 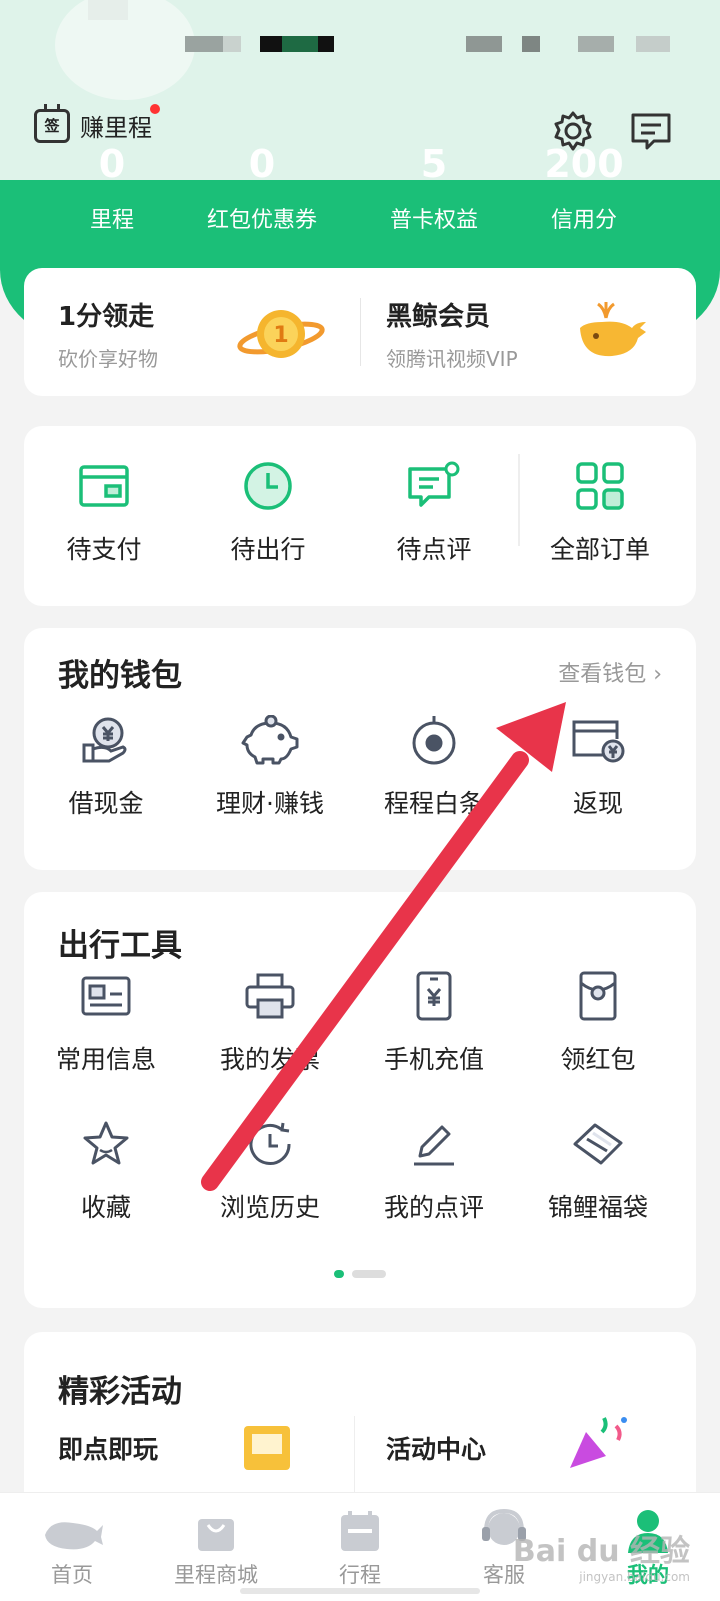 What do you see at coordinates (270, 1144) in the screenshot?
I see `history-icon` at bounding box center [270, 1144].